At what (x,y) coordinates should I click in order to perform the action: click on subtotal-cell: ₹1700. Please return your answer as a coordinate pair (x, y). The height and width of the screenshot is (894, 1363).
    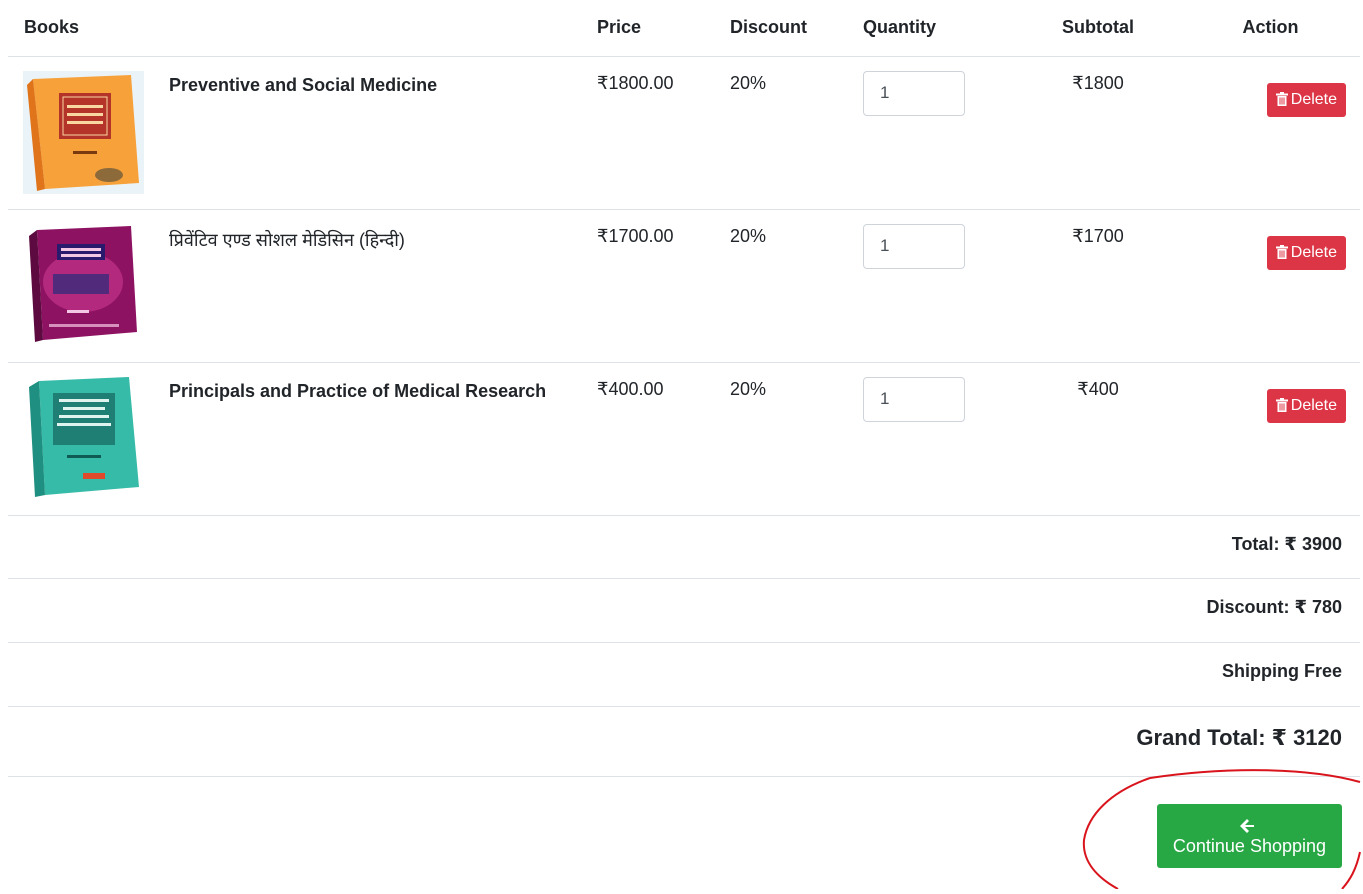
    Looking at the image, I should click on (1098, 285).